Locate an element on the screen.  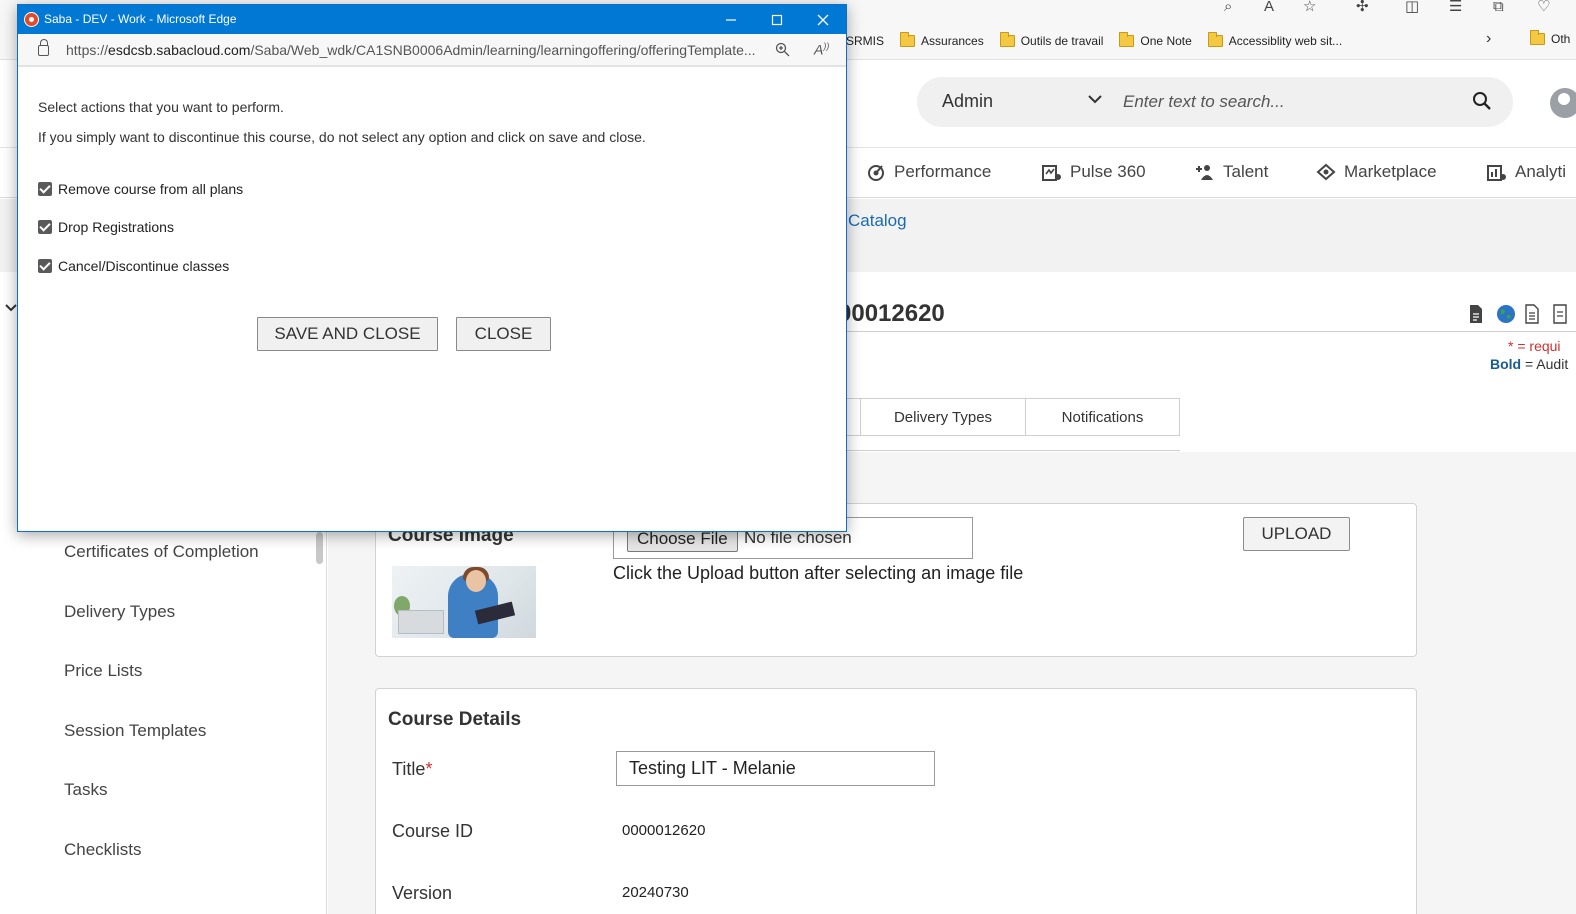
popup-instruction: Select actions that you want to perform. is located at coordinates (161, 107).